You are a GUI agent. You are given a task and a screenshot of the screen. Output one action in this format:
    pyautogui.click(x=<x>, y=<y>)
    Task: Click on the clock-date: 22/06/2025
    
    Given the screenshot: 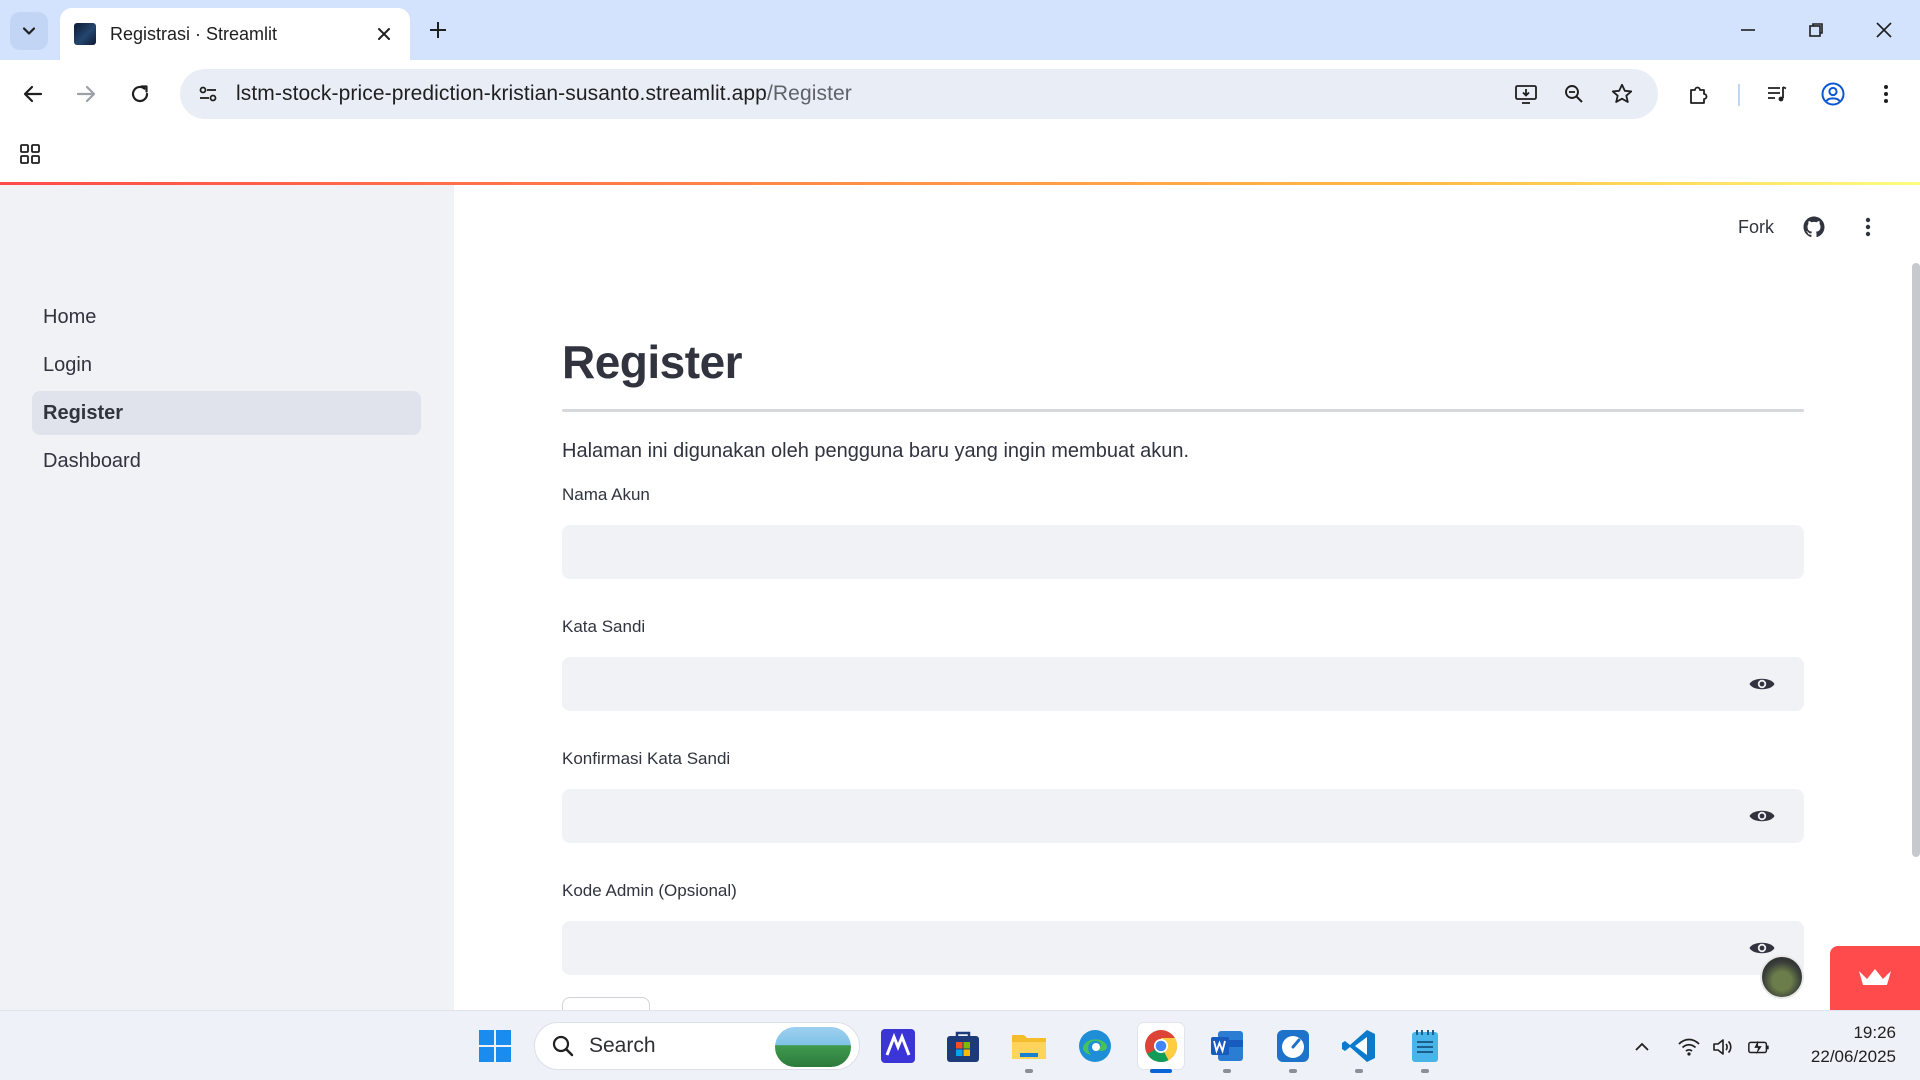 What is the action you would take?
    pyautogui.click(x=1853, y=1056)
    